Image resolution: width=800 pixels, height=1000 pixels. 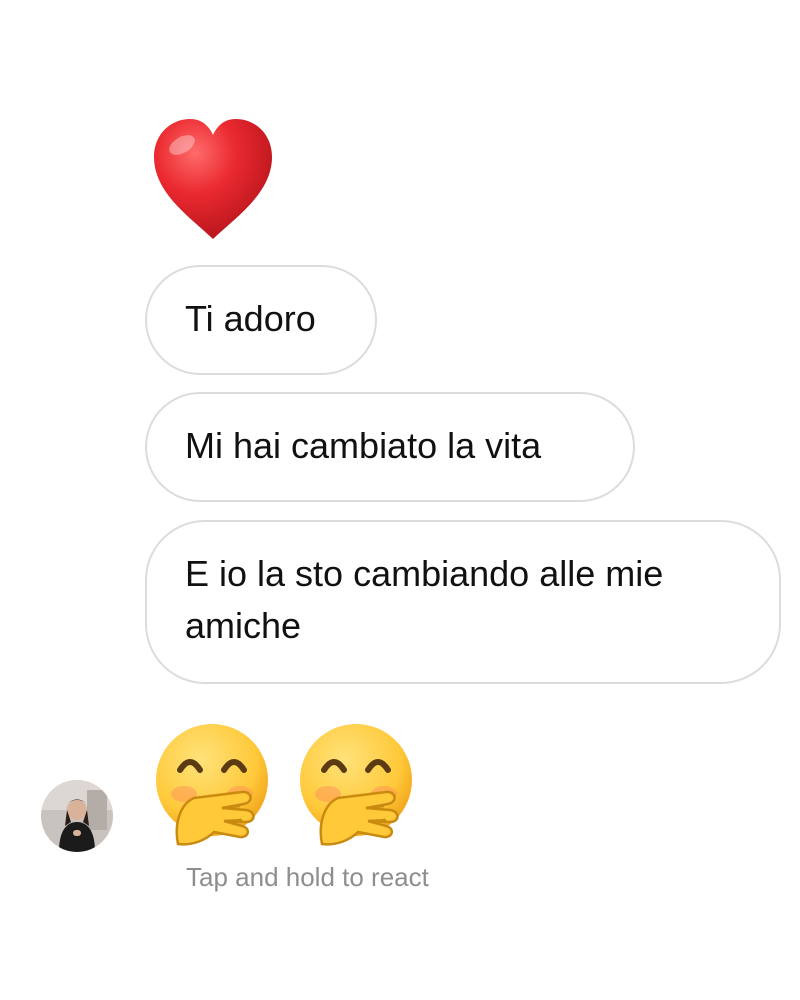 I want to click on message-bubble: E io la sto cambiando alle mie amiche, so click(x=463, y=602).